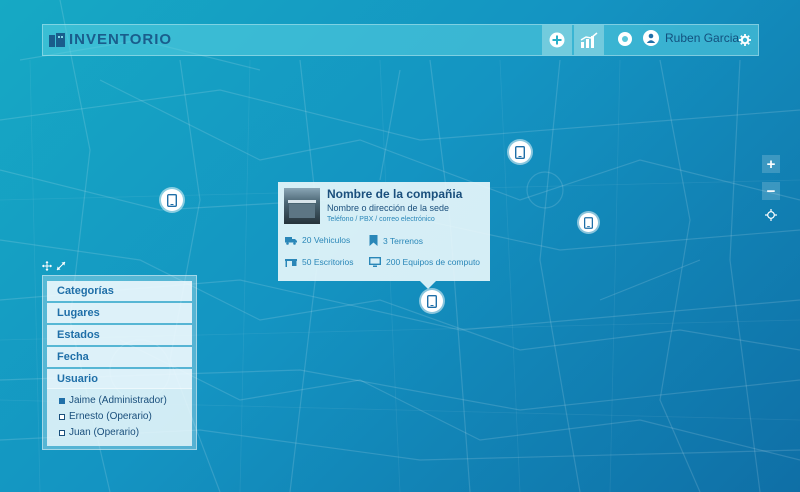 The height and width of the screenshot is (492, 800). What do you see at coordinates (291, 240) in the screenshot?
I see `truck-icon` at bounding box center [291, 240].